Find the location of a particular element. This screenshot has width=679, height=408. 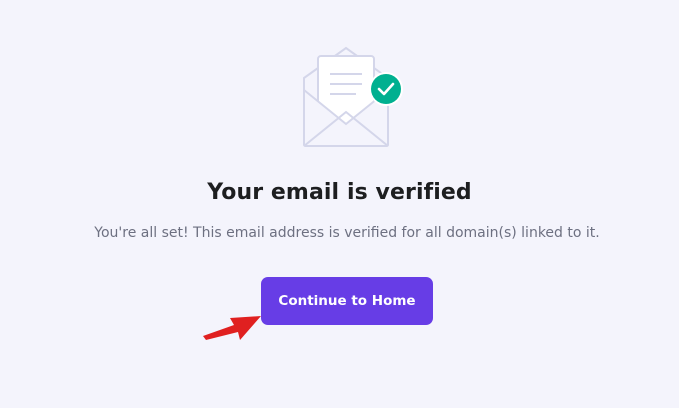

page-title: Your email is verified is located at coordinates (339, 192).